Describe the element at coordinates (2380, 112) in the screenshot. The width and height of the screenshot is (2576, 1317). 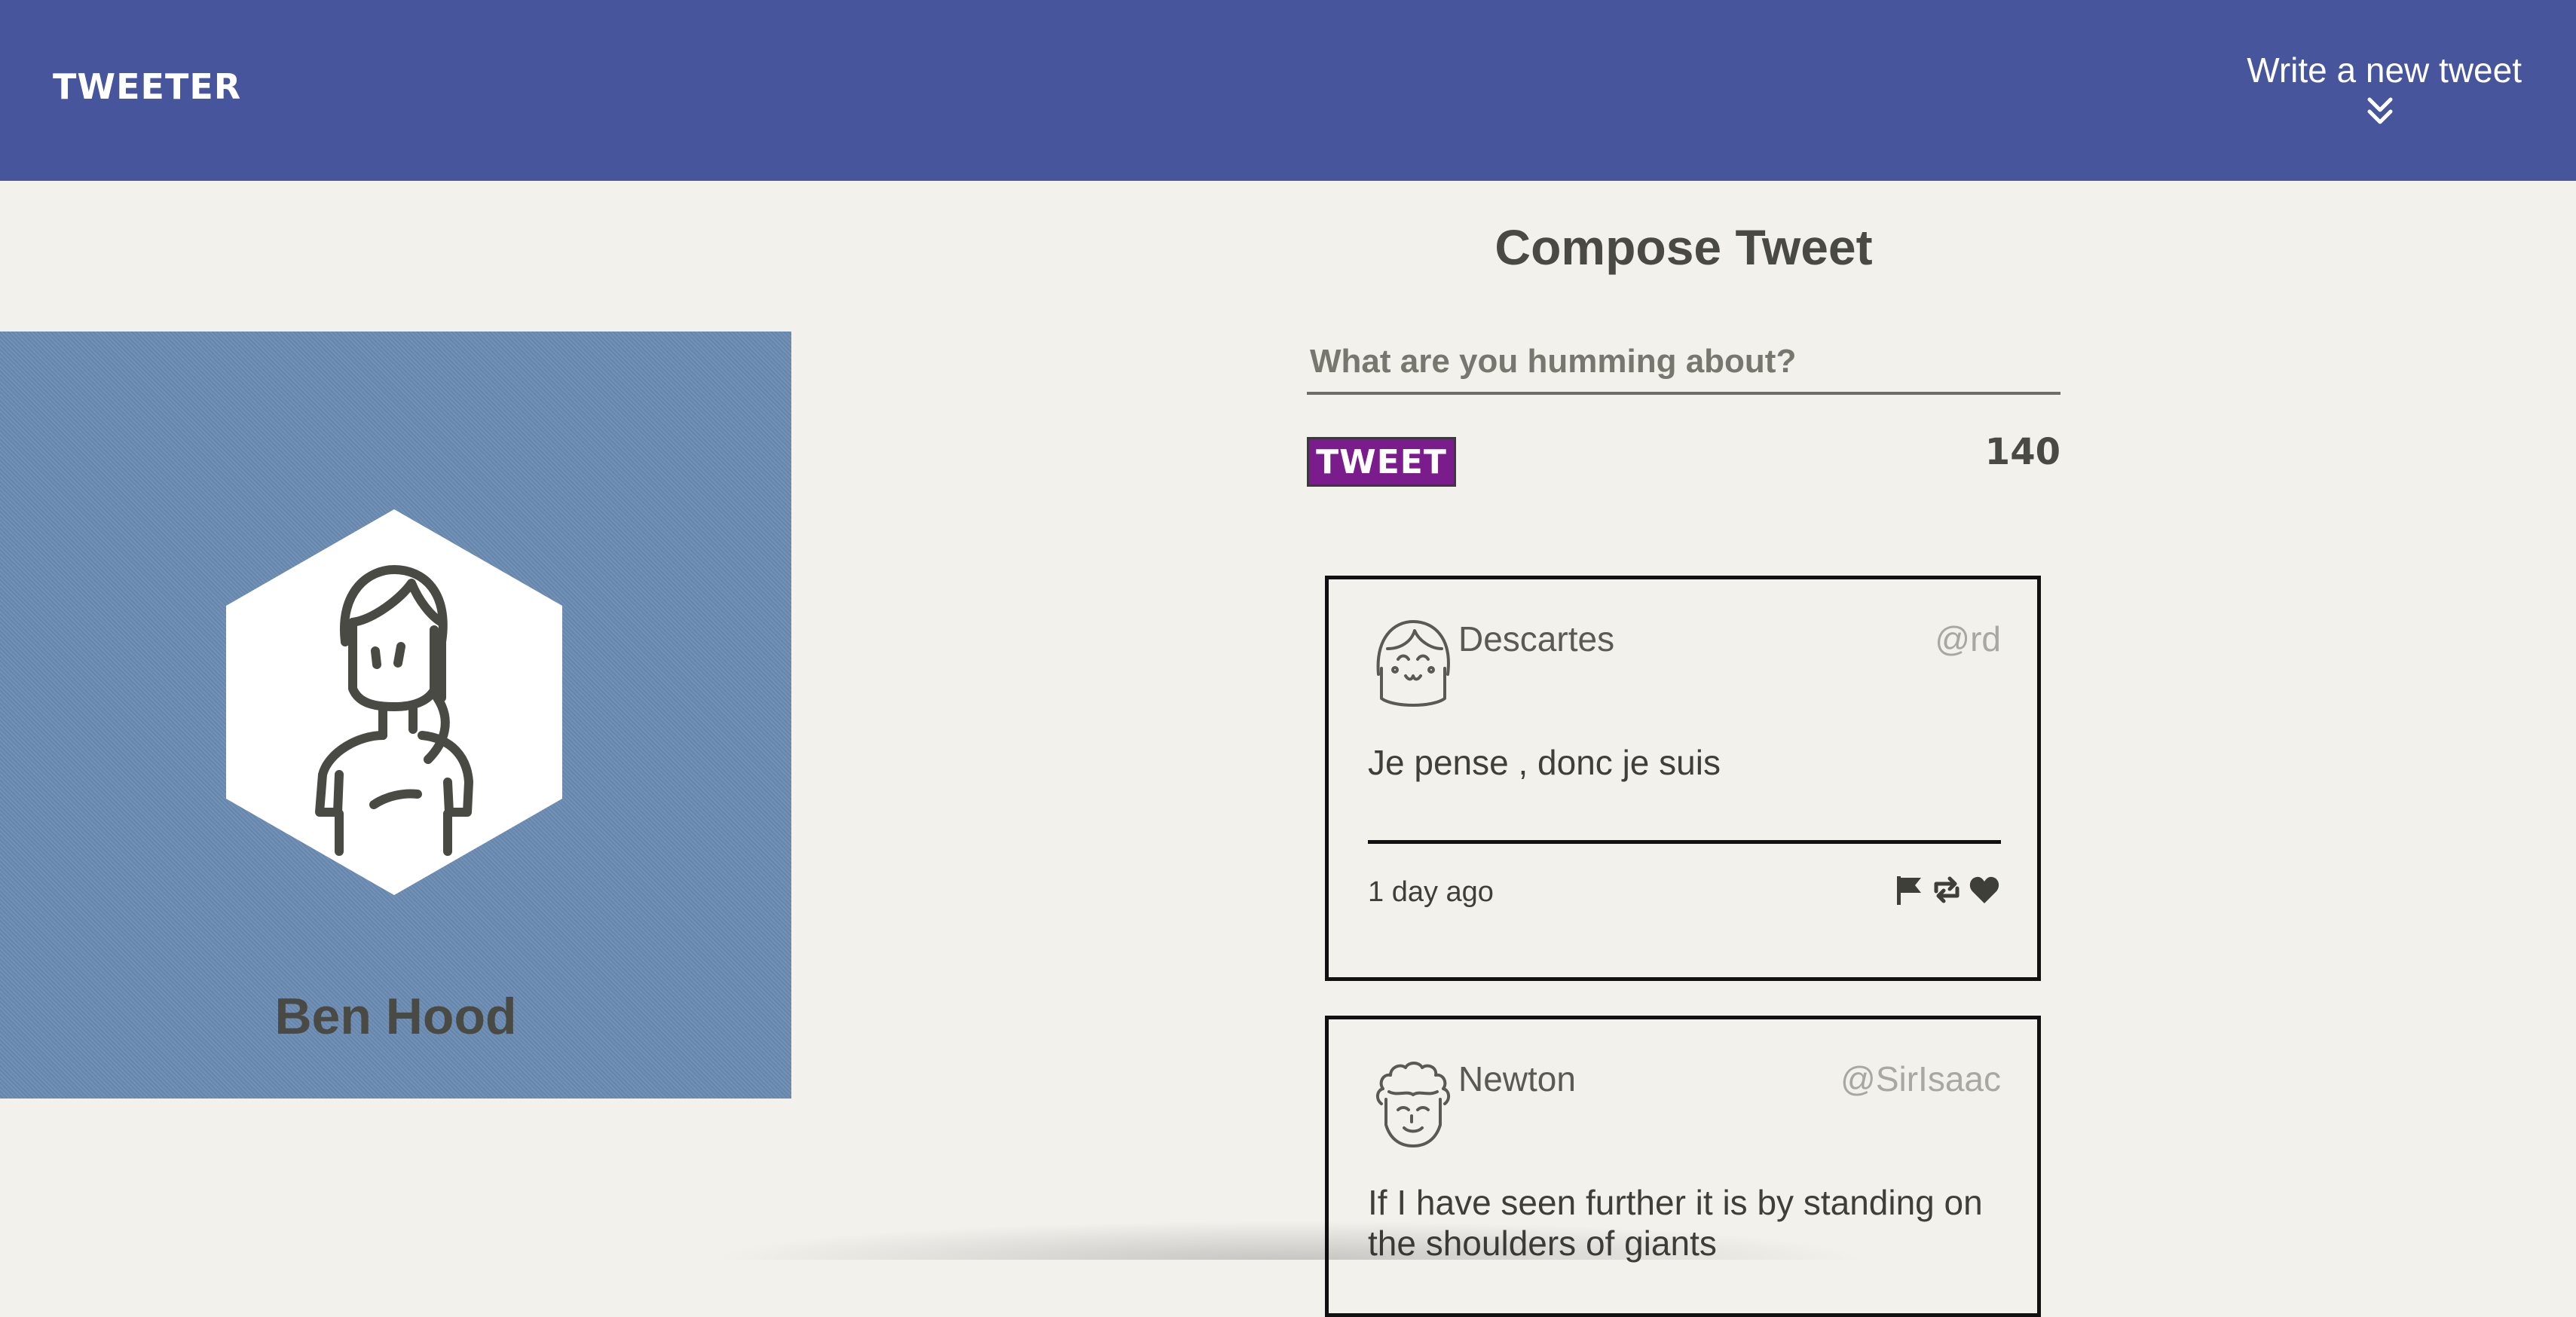
I see `double-chevron-down-icon` at that location.